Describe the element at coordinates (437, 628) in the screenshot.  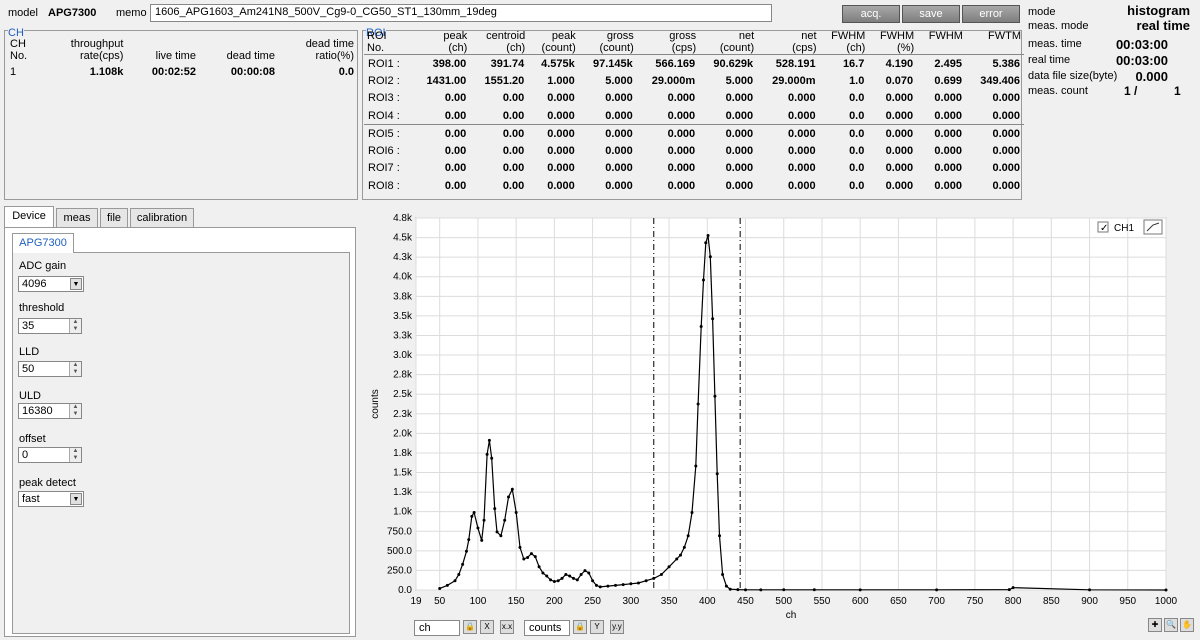
I see `x-axis-field: ch` at that location.